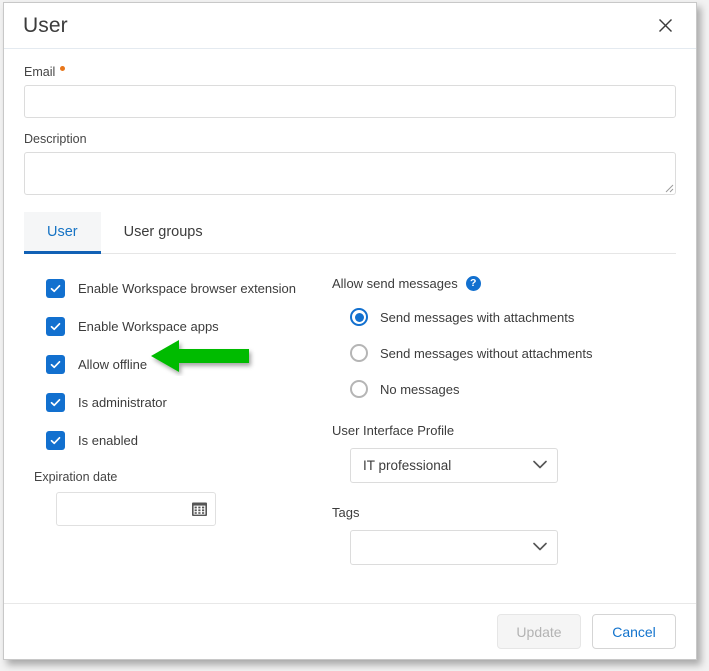 This screenshot has width=709, height=671. What do you see at coordinates (45, 25) in the screenshot?
I see `page-title: User` at bounding box center [45, 25].